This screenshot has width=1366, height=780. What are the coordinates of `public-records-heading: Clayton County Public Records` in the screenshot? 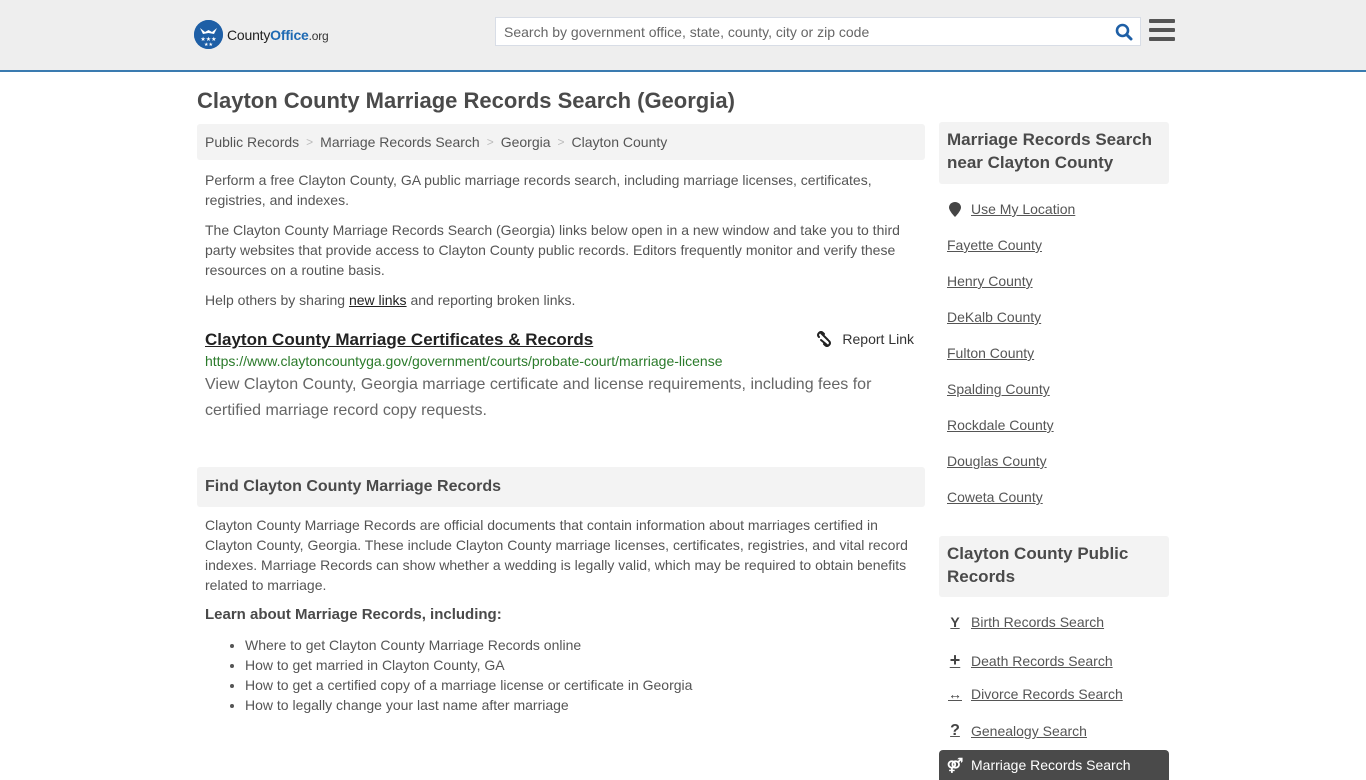 It's located at (1054, 566).